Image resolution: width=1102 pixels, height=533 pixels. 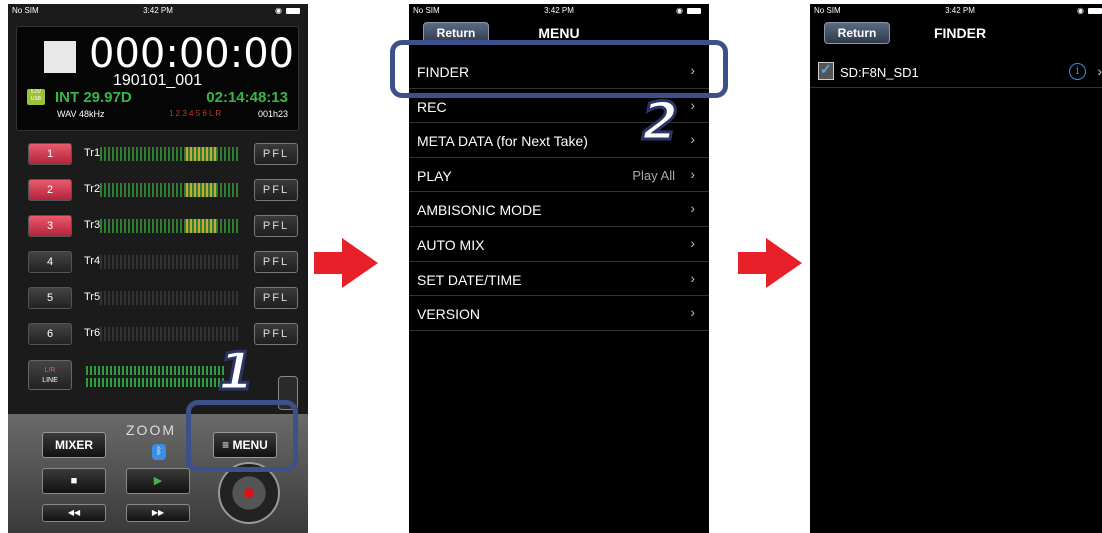 What do you see at coordinates (93, 97) in the screenshot?
I see `timecode-mode: INT 29.97D` at bounding box center [93, 97].